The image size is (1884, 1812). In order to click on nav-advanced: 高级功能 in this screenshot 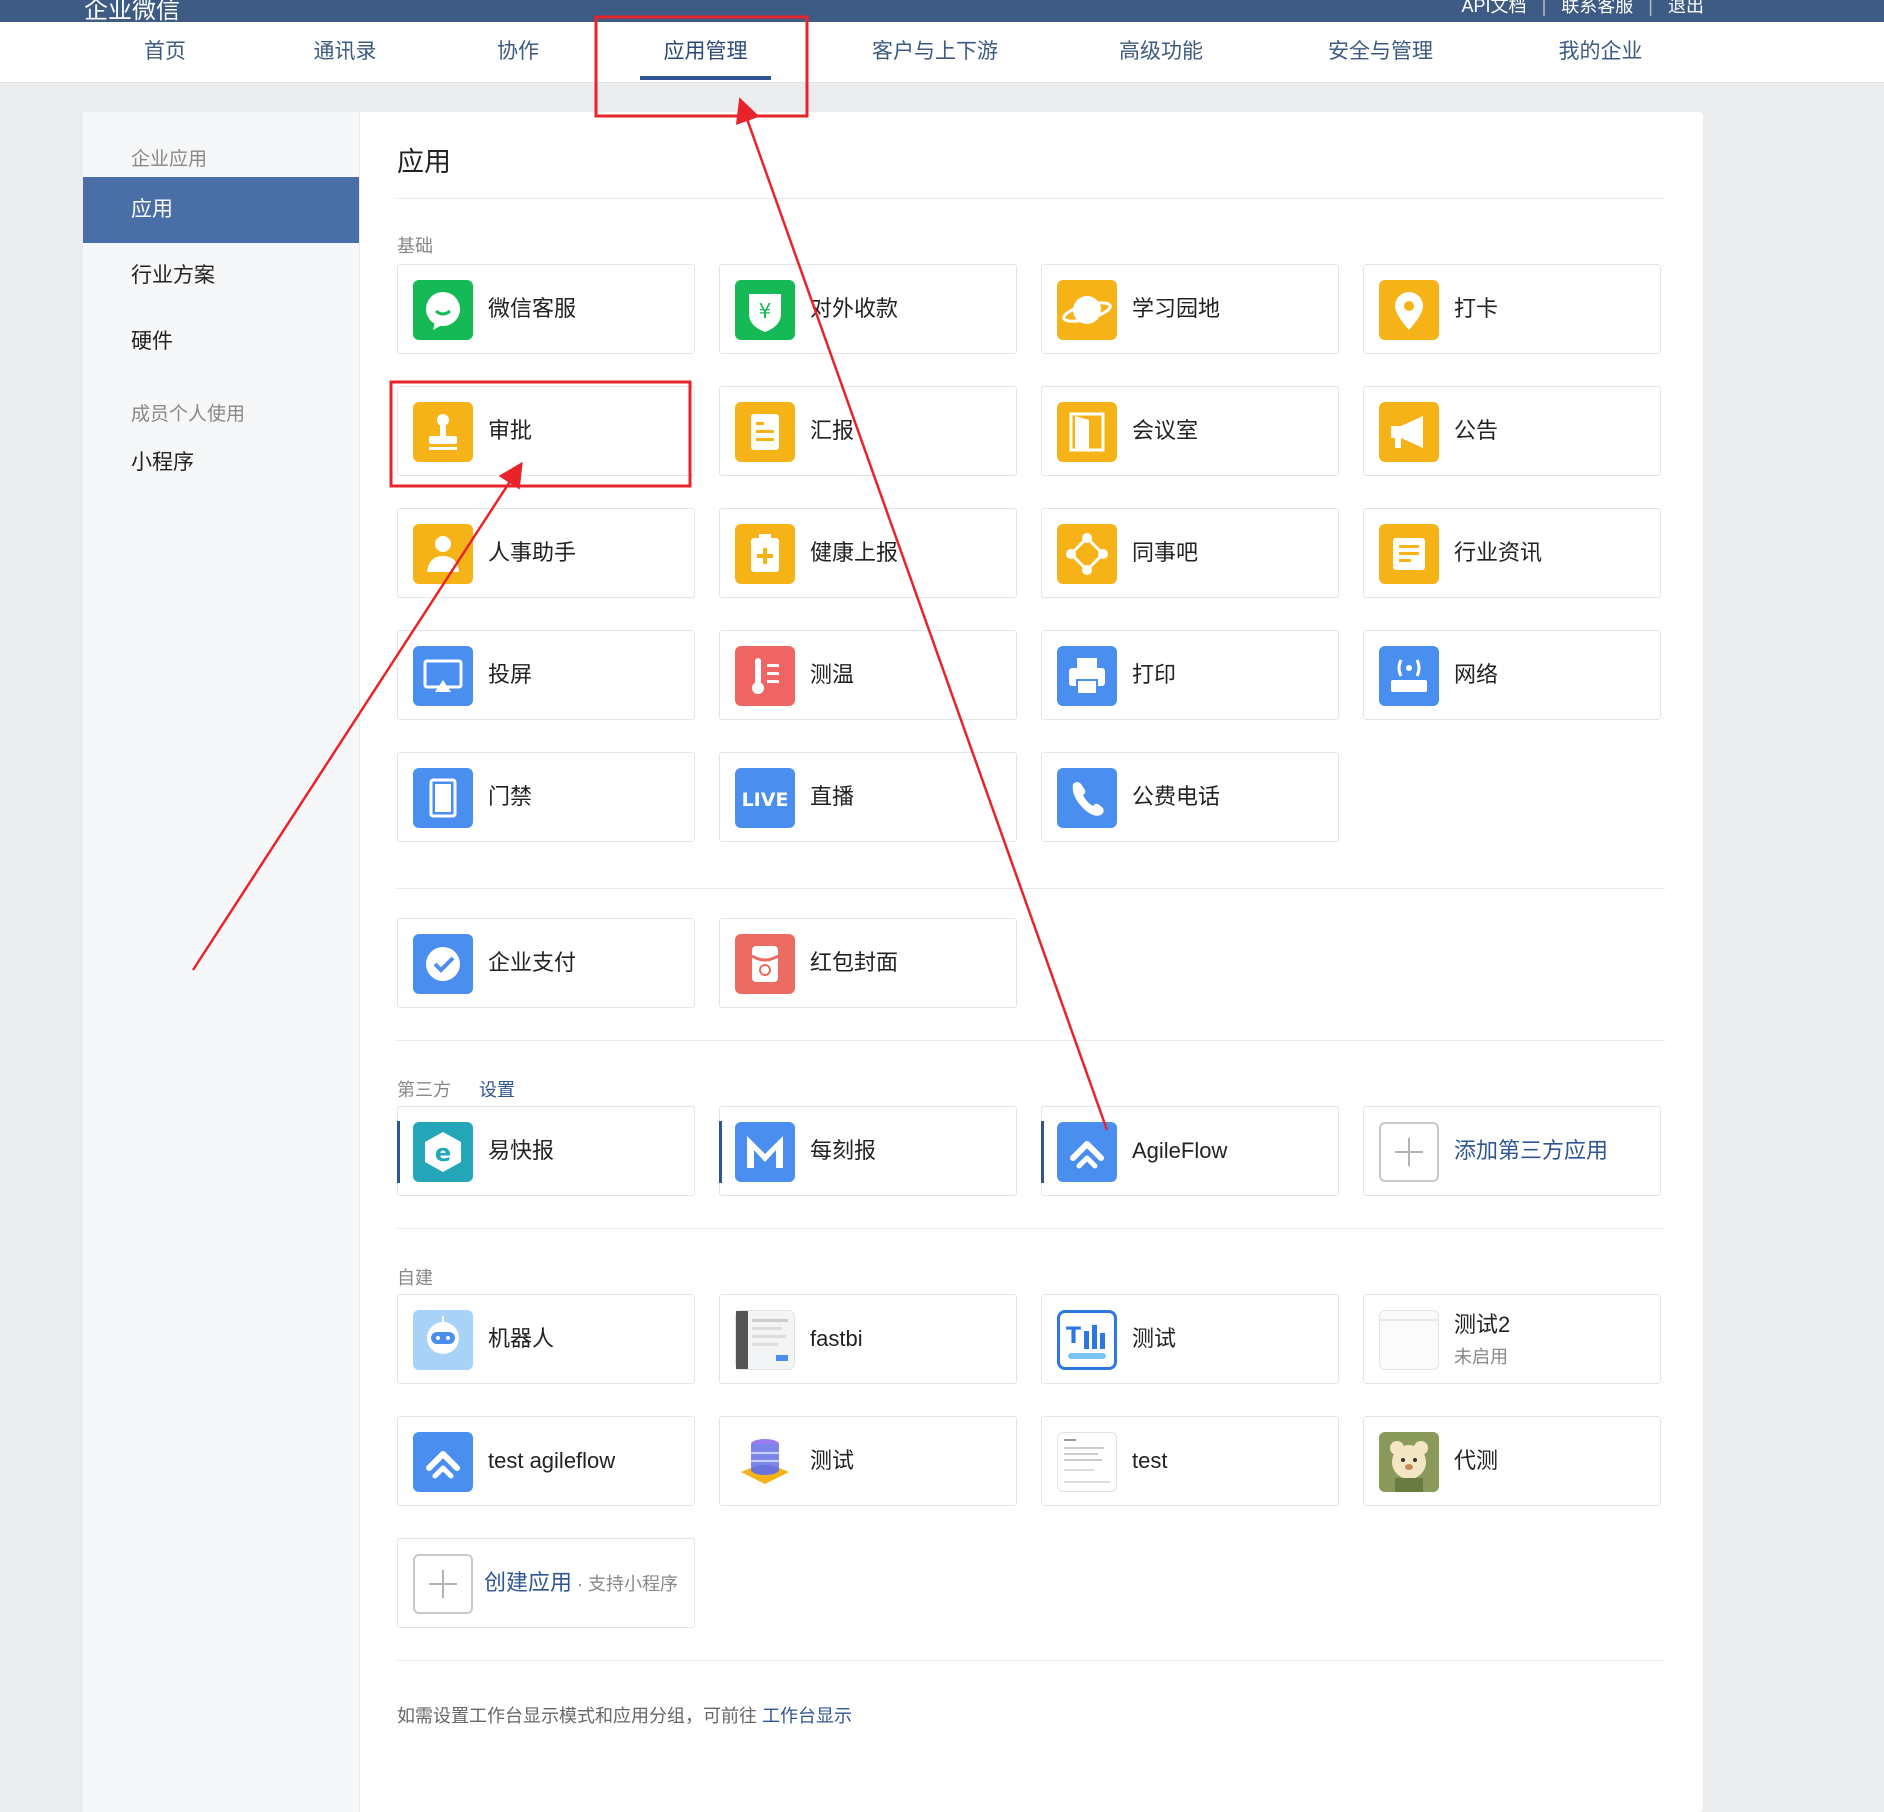, I will do `click(1161, 52)`.